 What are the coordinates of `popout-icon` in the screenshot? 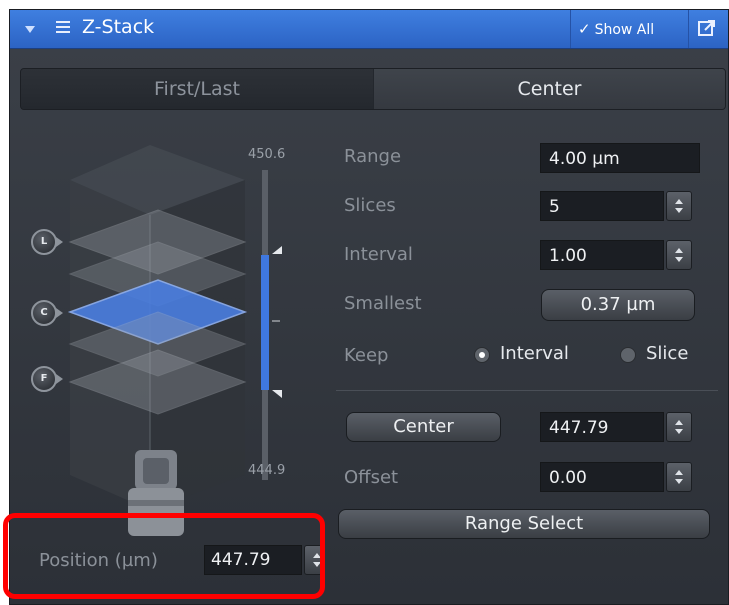 It's located at (707, 28).